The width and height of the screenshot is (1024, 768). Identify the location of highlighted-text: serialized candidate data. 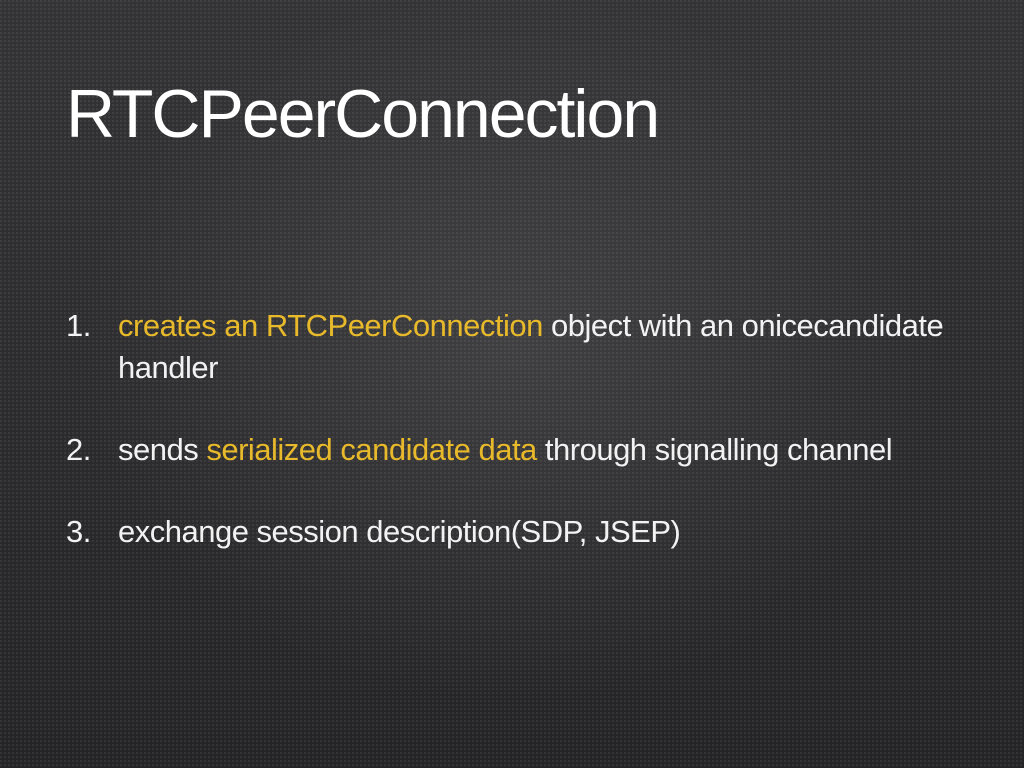
(371, 449).